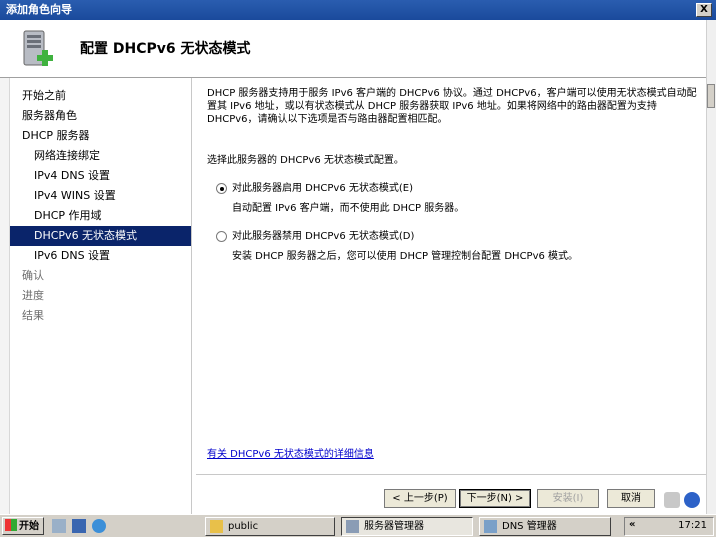  Describe the element at coordinates (529, 526) in the screenshot. I see `taskbar-item-label: DNS 管理器` at that location.